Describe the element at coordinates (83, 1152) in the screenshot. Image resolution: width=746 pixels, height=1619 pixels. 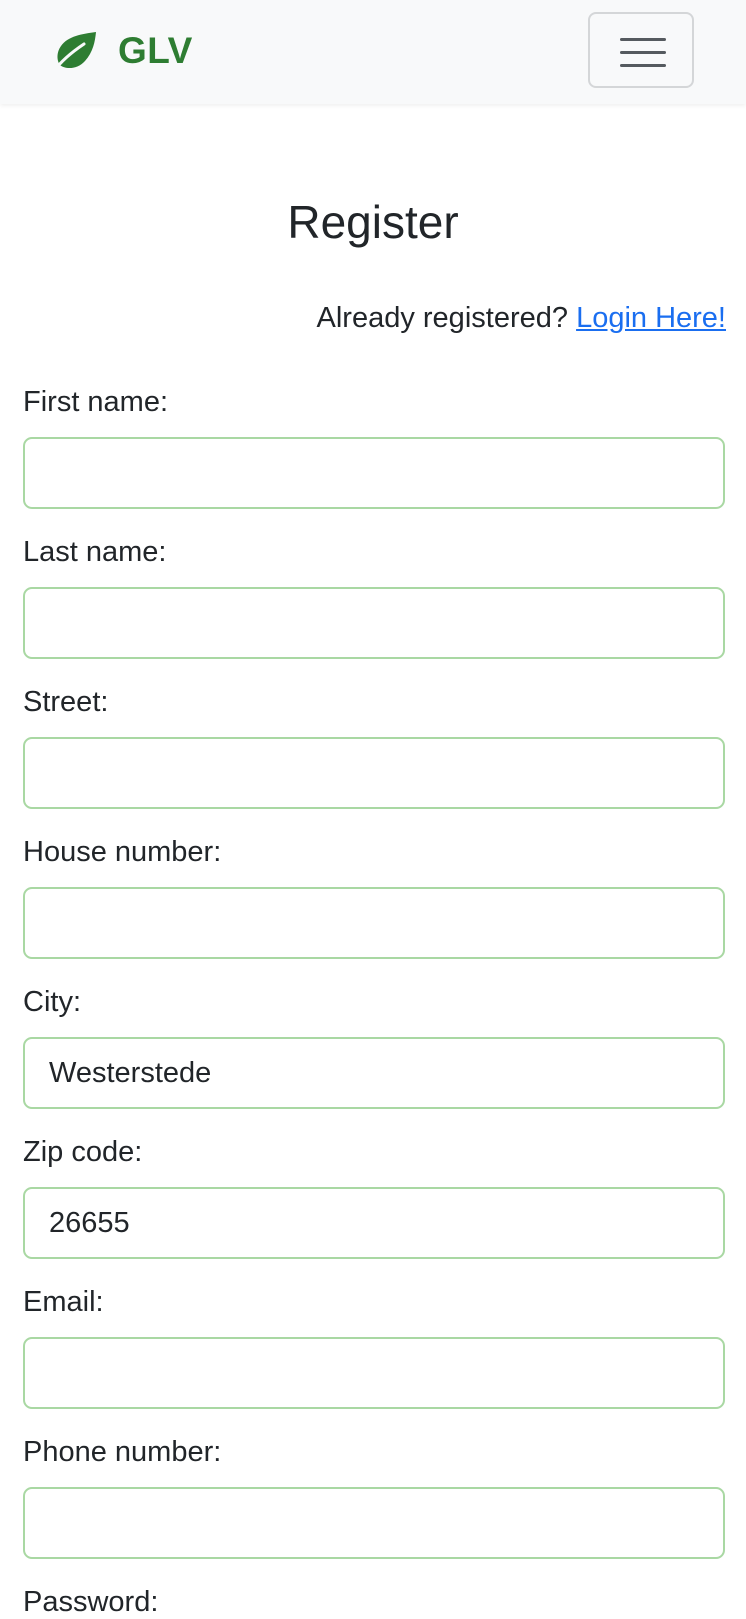
I see `zip-code-label: Zip code:` at that location.